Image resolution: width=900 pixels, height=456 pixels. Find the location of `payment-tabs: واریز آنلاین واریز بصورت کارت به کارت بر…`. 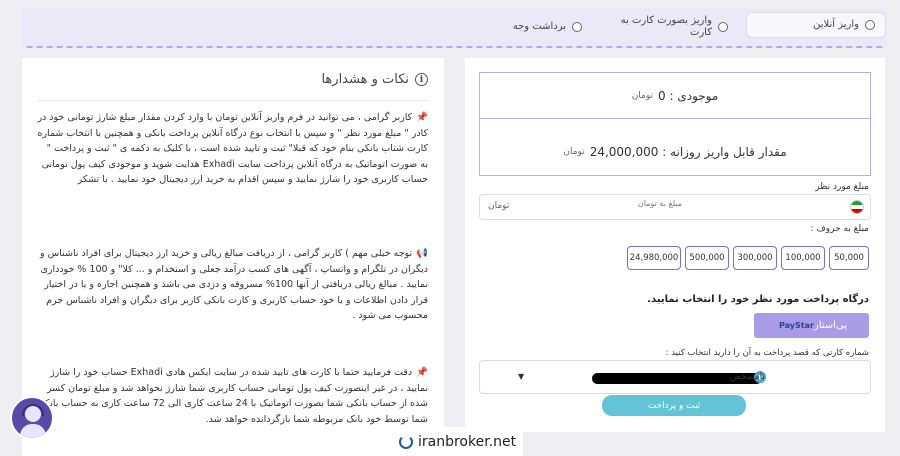

payment-tabs: واریز آنلاین واریز بصورت کارت به کارت بر… is located at coordinates (454, 28).